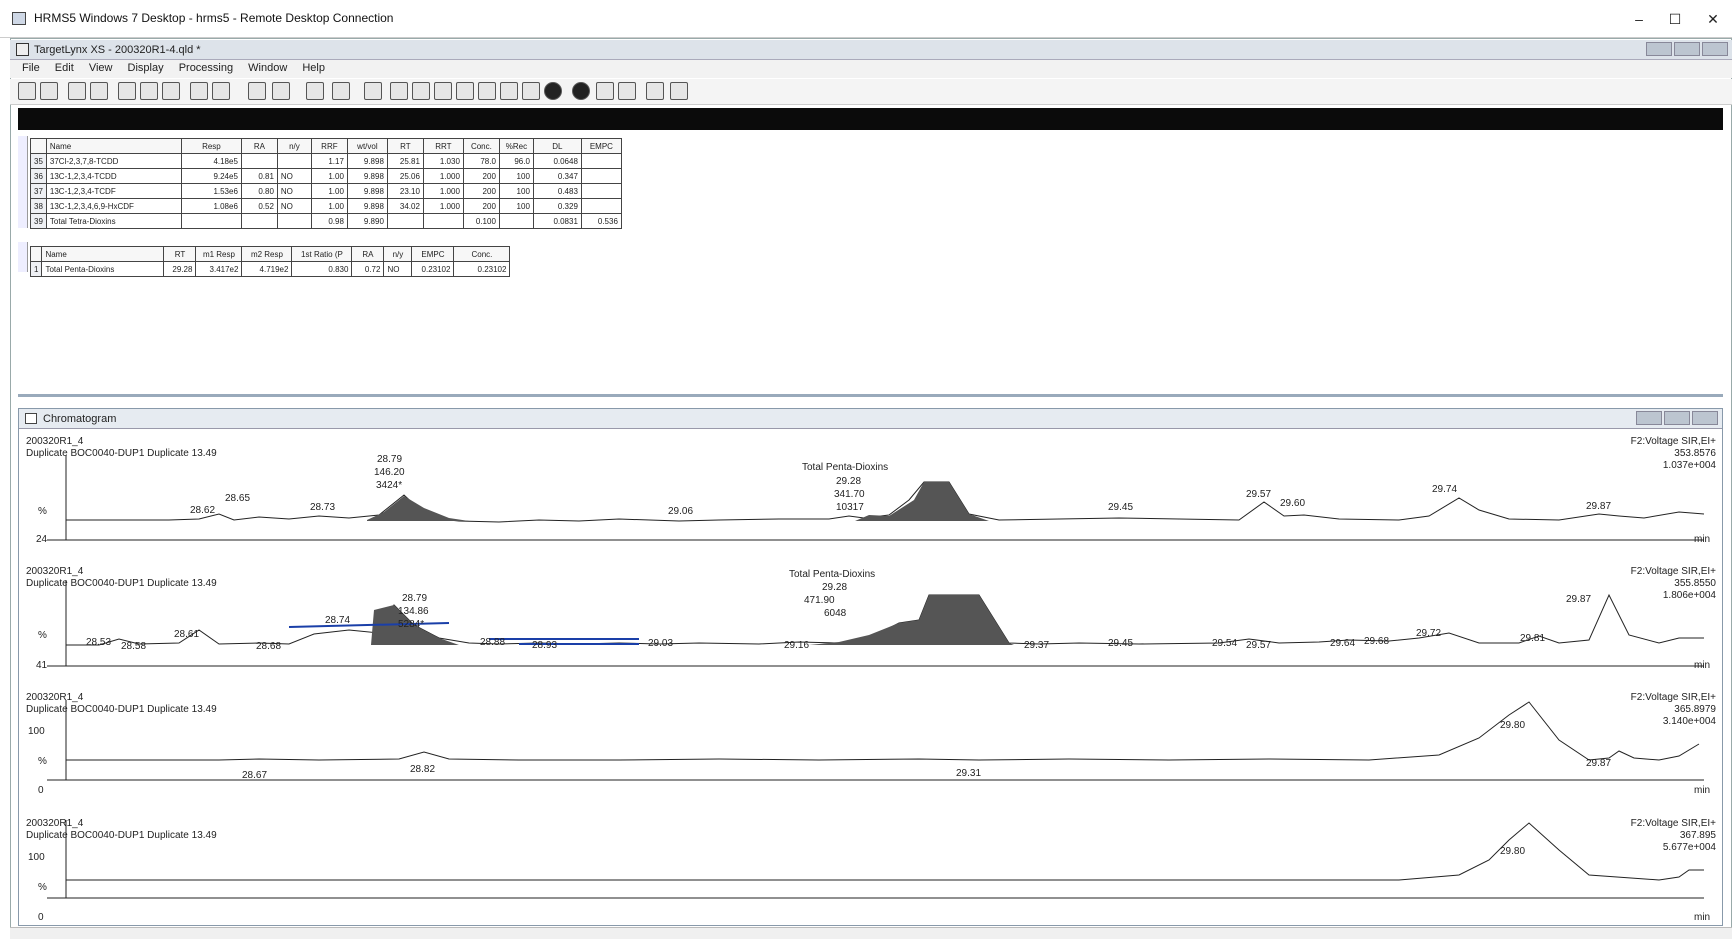  I want to click on app-minimize-button, so click(1659, 49).